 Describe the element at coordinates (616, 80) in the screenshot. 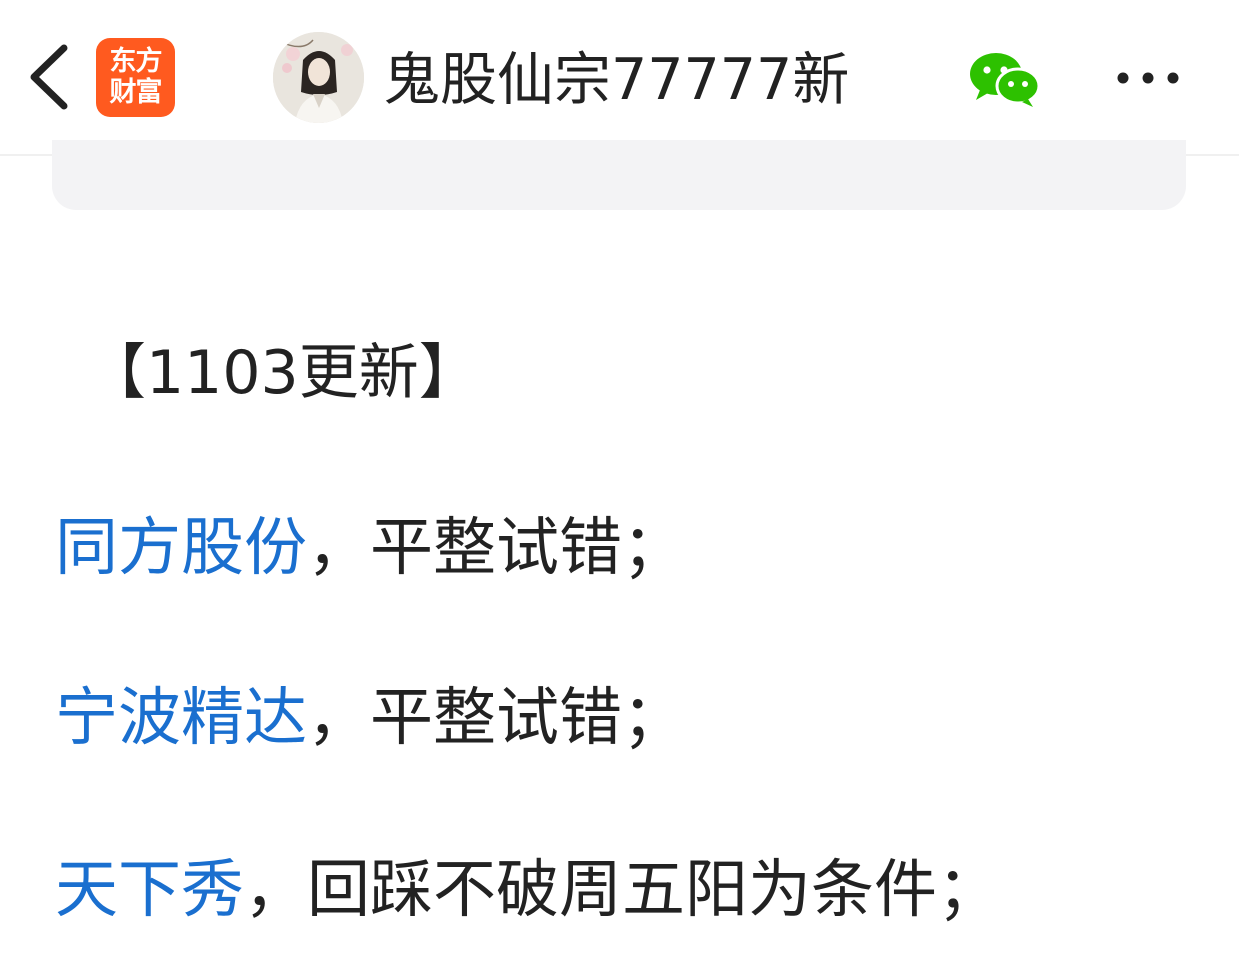

I see `author-name: 鬼股仙宗77777新` at that location.